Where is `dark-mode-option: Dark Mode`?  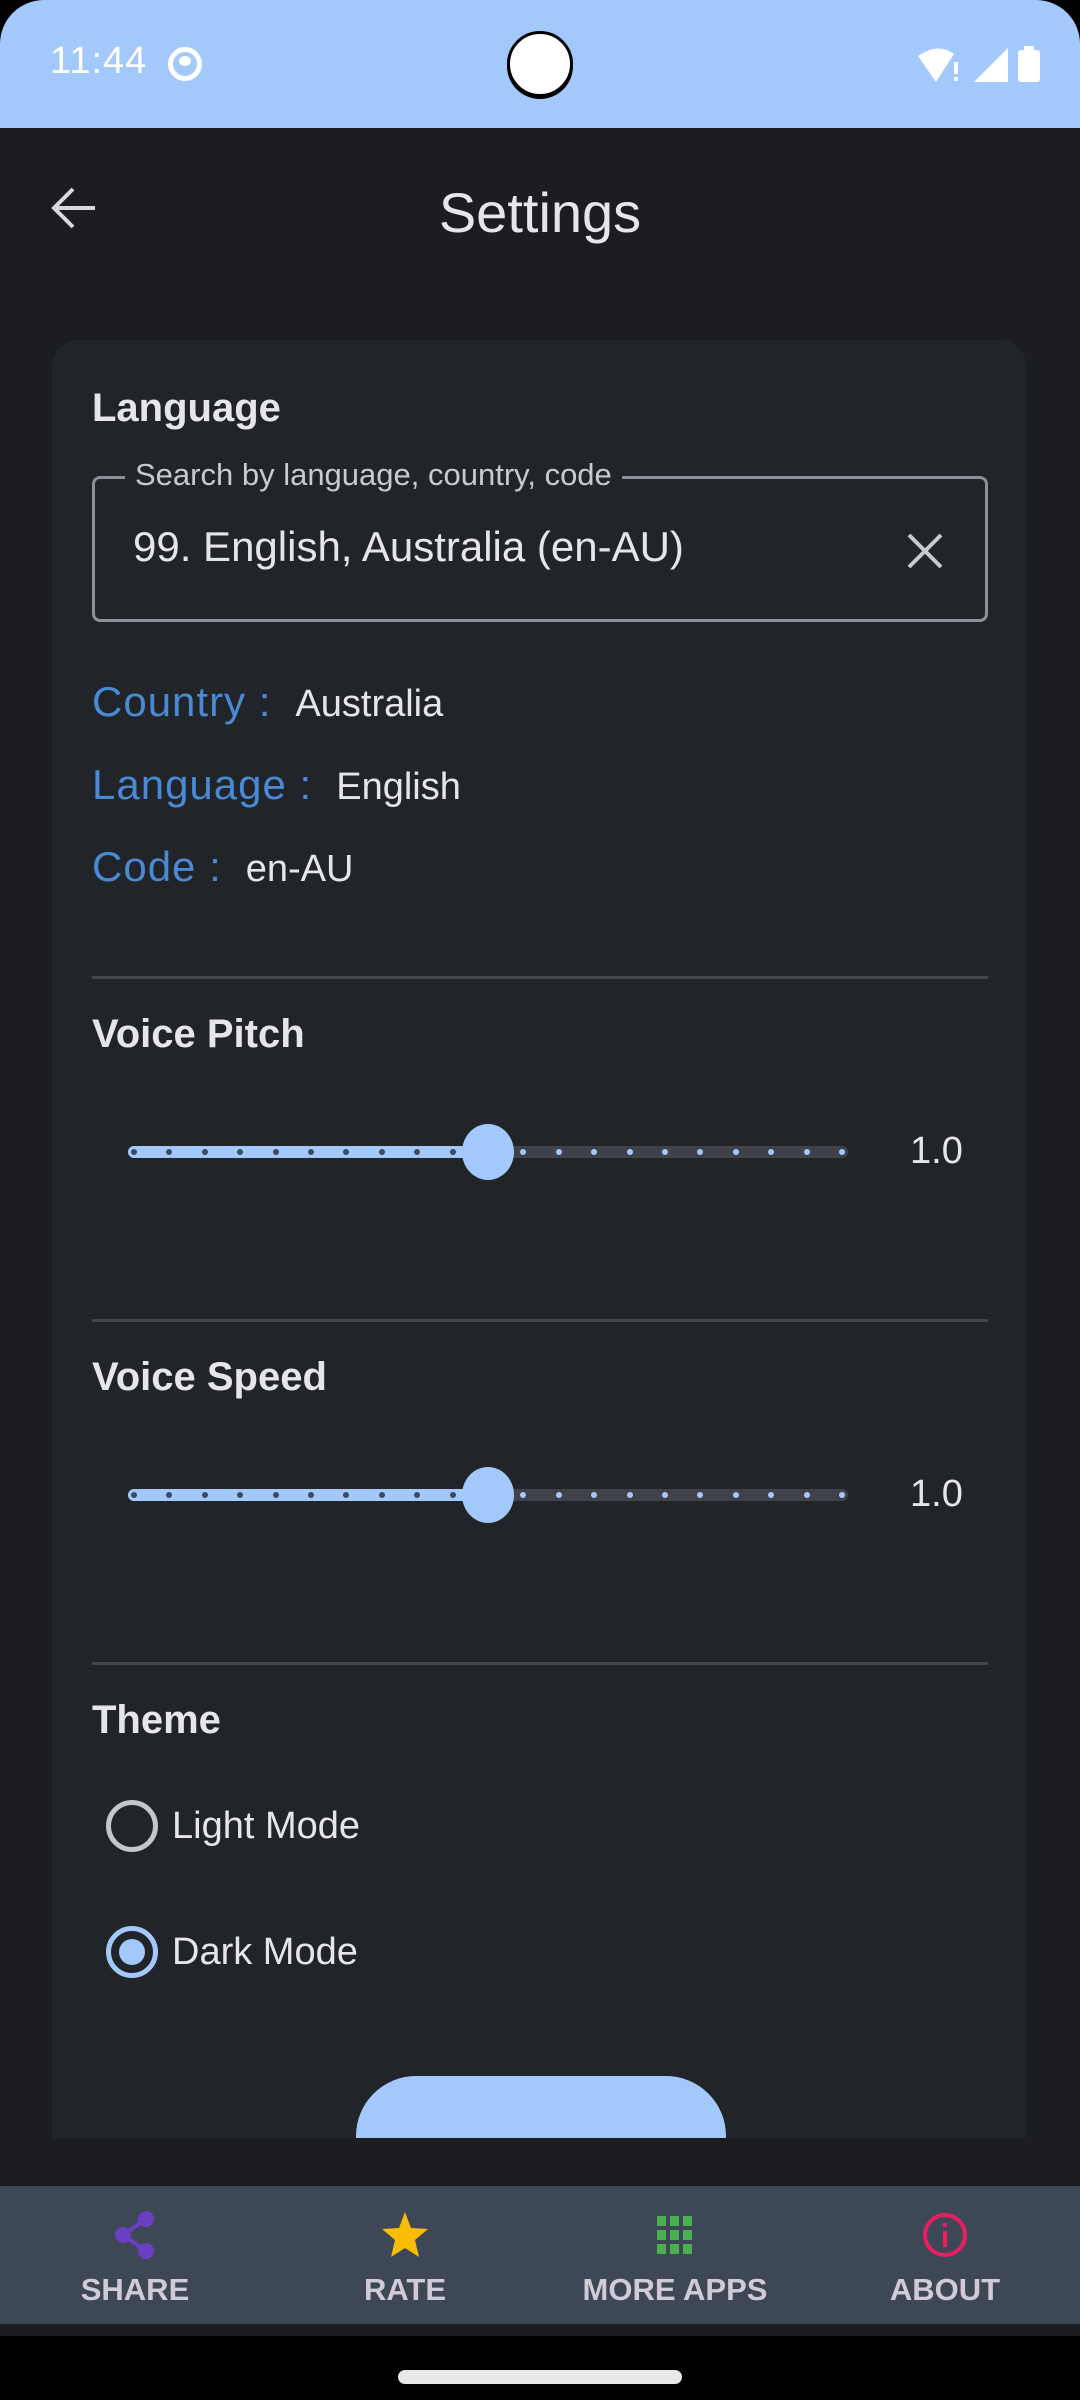 dark-mode-option: Dark Mode is located at coordinates (232, 1952).